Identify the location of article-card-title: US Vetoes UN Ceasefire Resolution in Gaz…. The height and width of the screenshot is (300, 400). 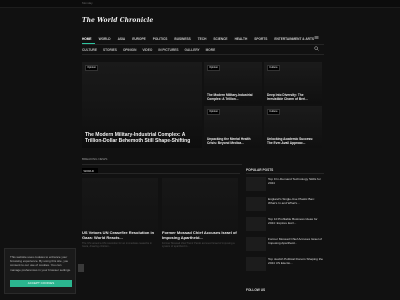
(120, 235).